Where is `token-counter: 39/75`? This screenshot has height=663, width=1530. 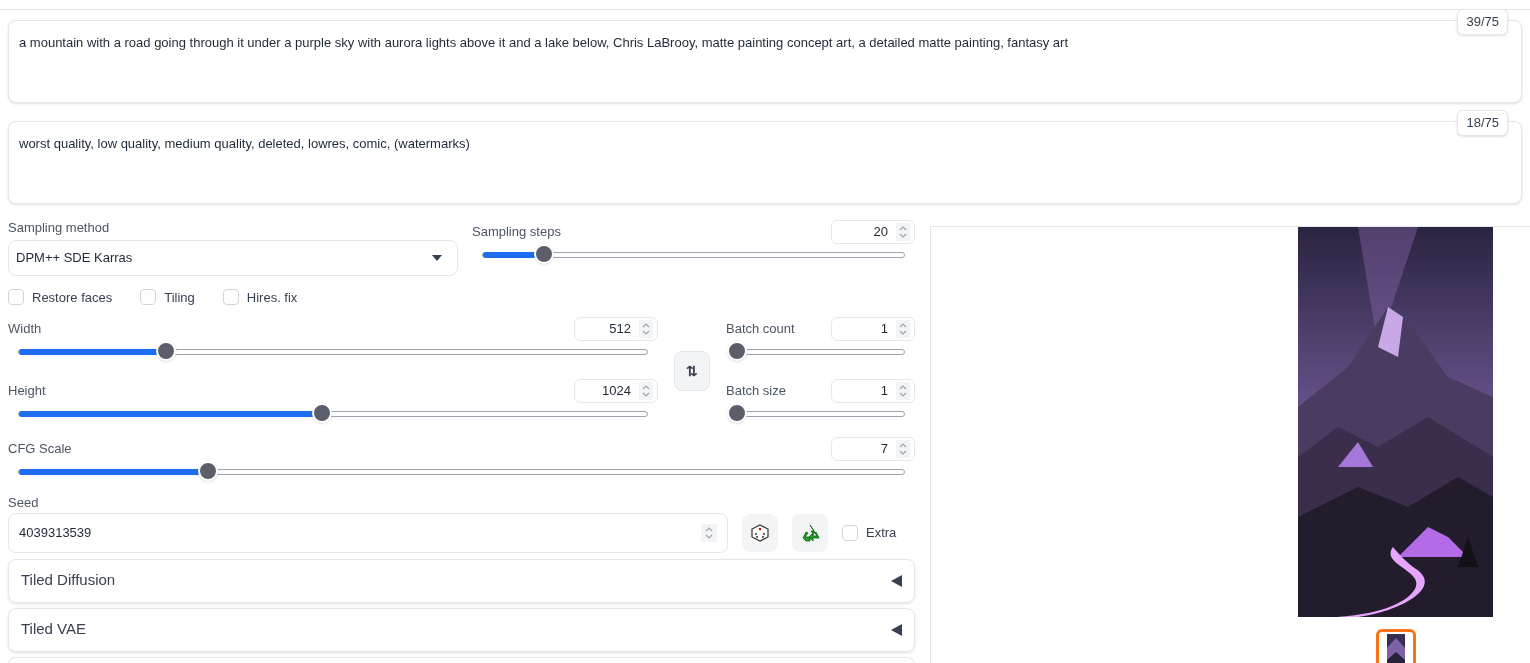 token-counter: 39/75 is located at coordinates (1482, 22).